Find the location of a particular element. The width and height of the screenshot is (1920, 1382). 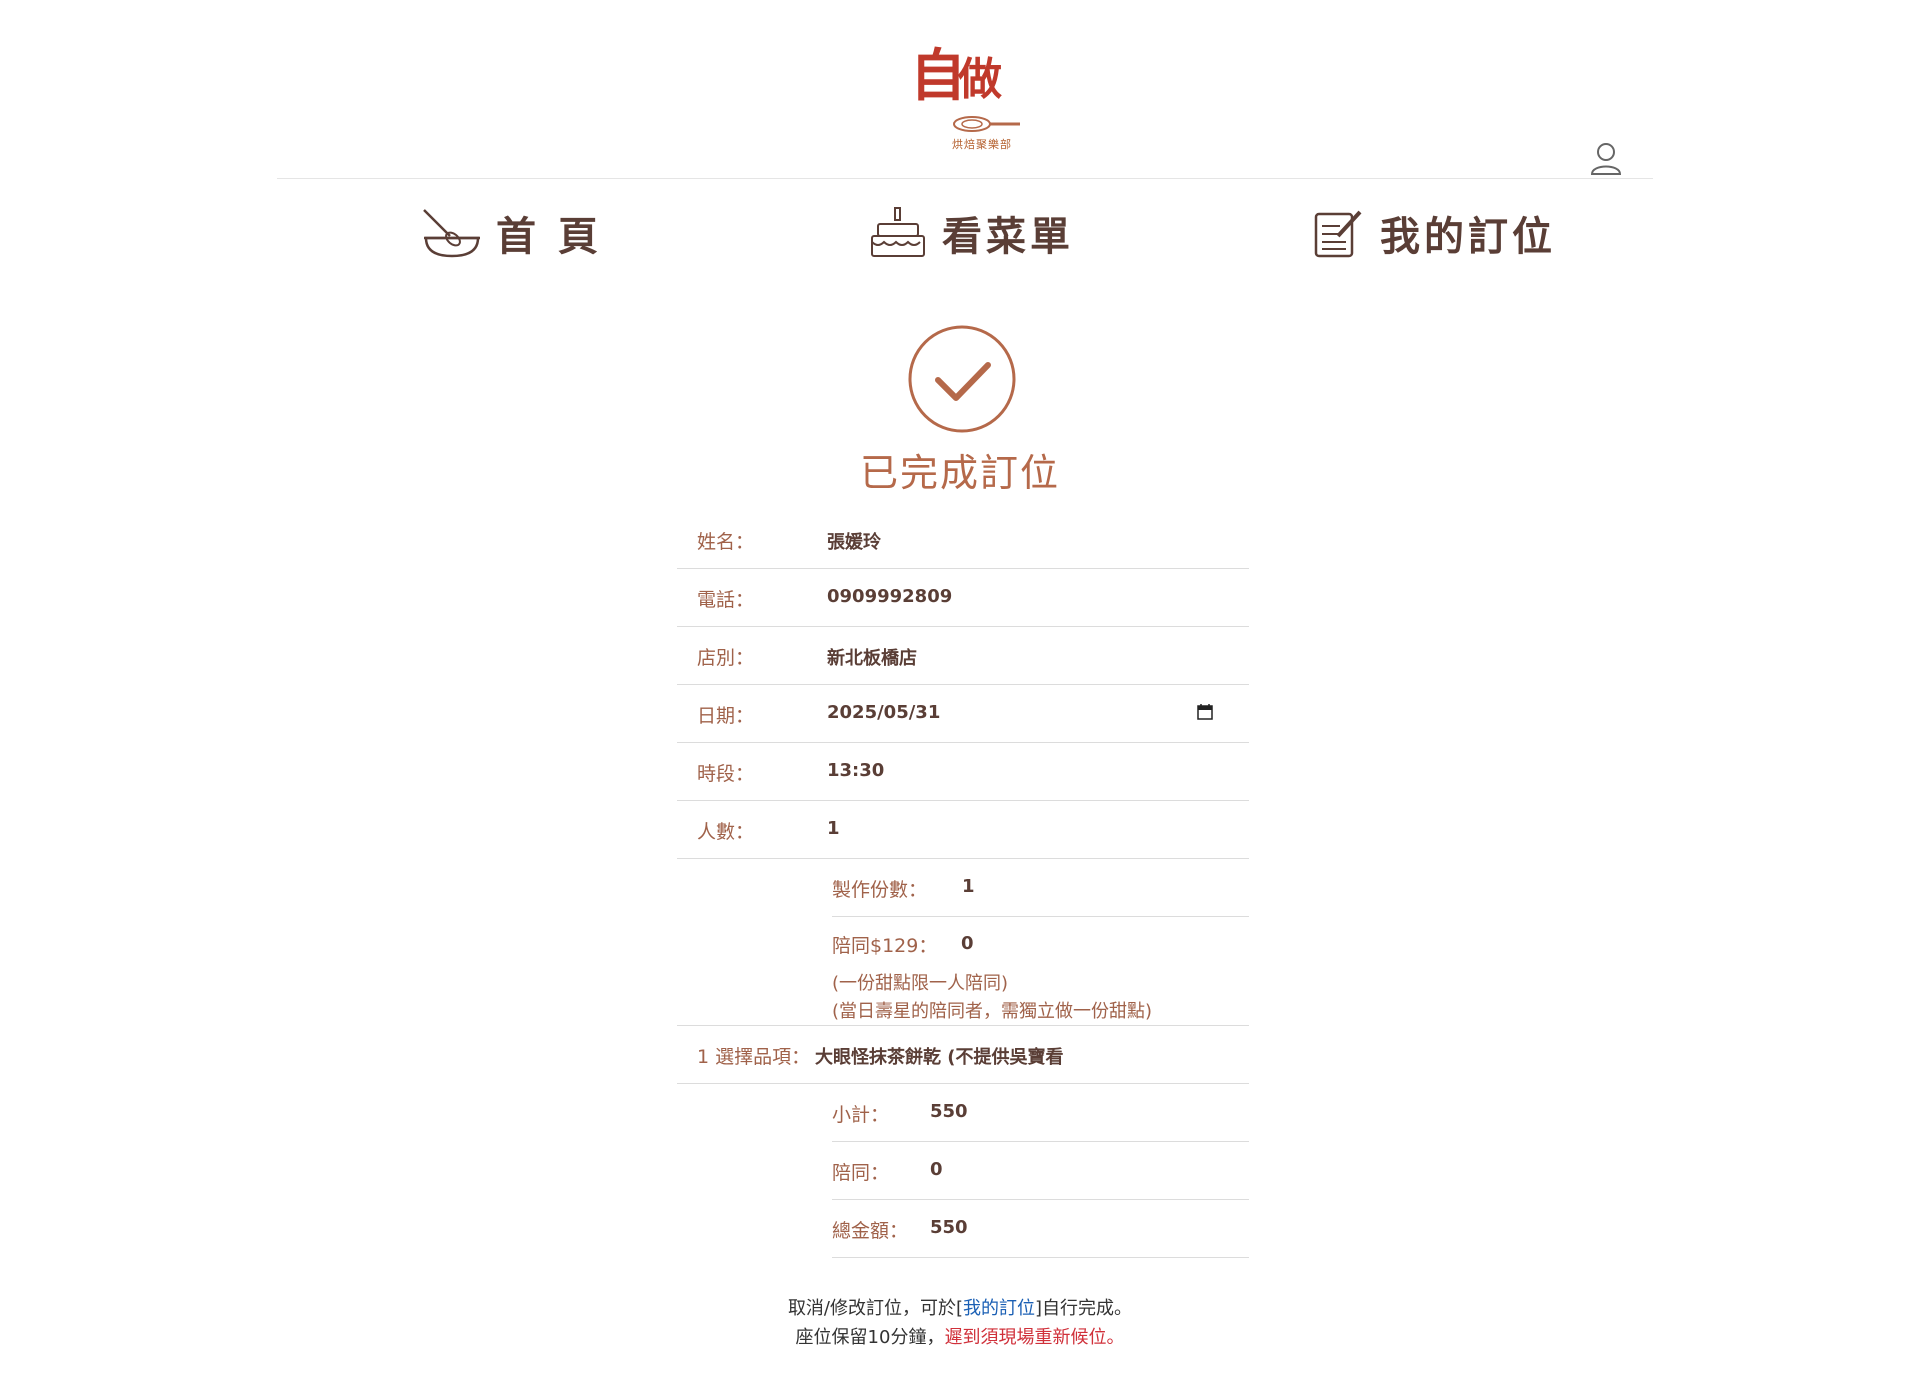

store-label: 店別： is located at coordinates (726, 658).